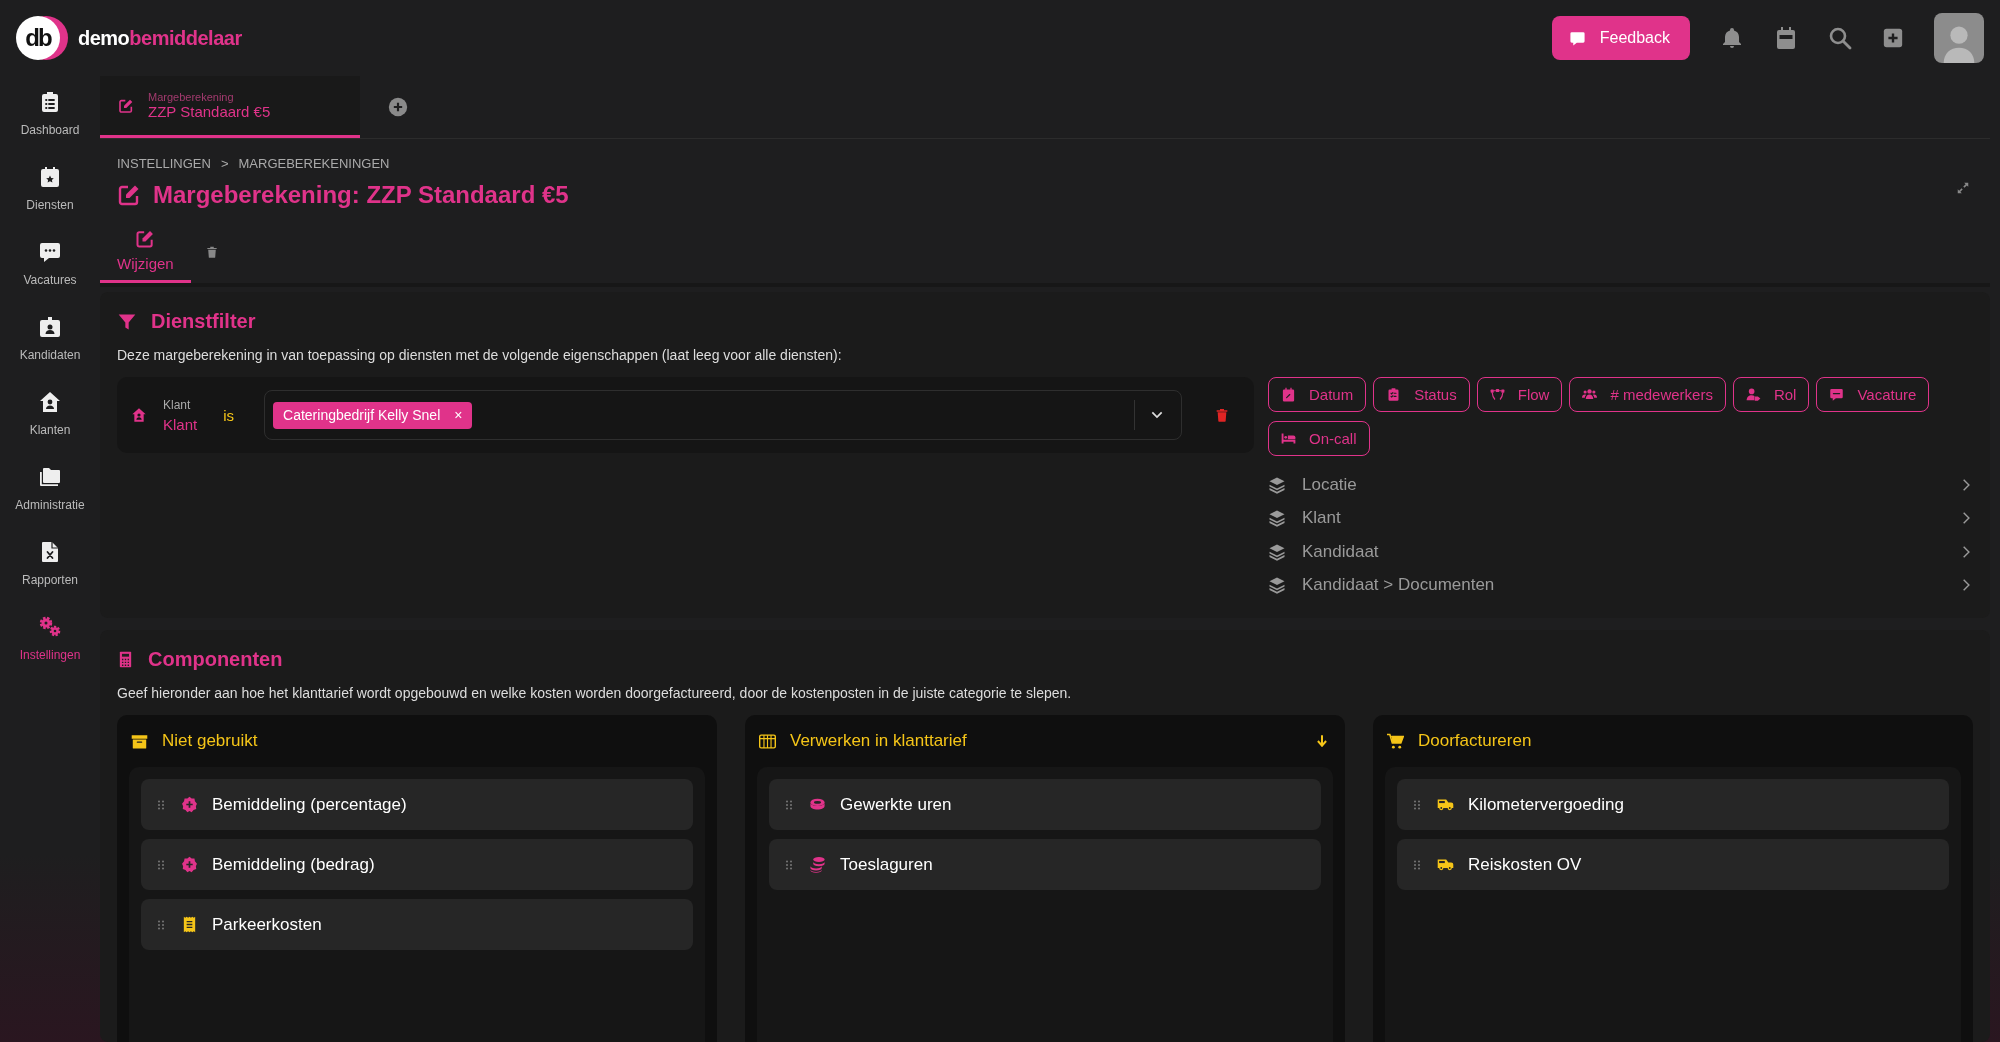 This screenshot has width=2000, height=1042. I want to click on cost-item: Gewerkte uren, so click(1045, 804).